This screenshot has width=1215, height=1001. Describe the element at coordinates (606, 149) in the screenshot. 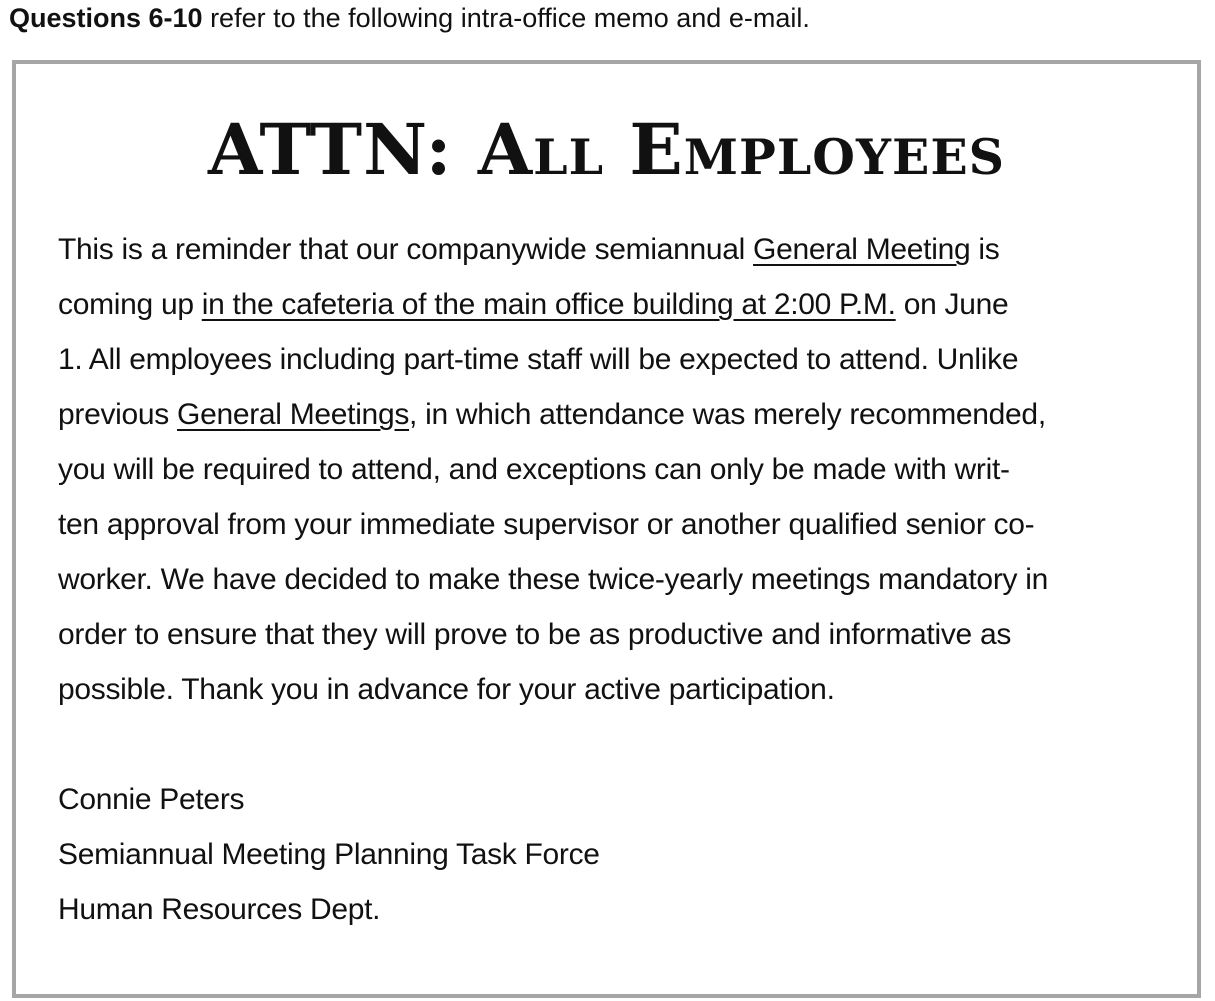

I see `memo-title: ATTN: All Employees` at that location.